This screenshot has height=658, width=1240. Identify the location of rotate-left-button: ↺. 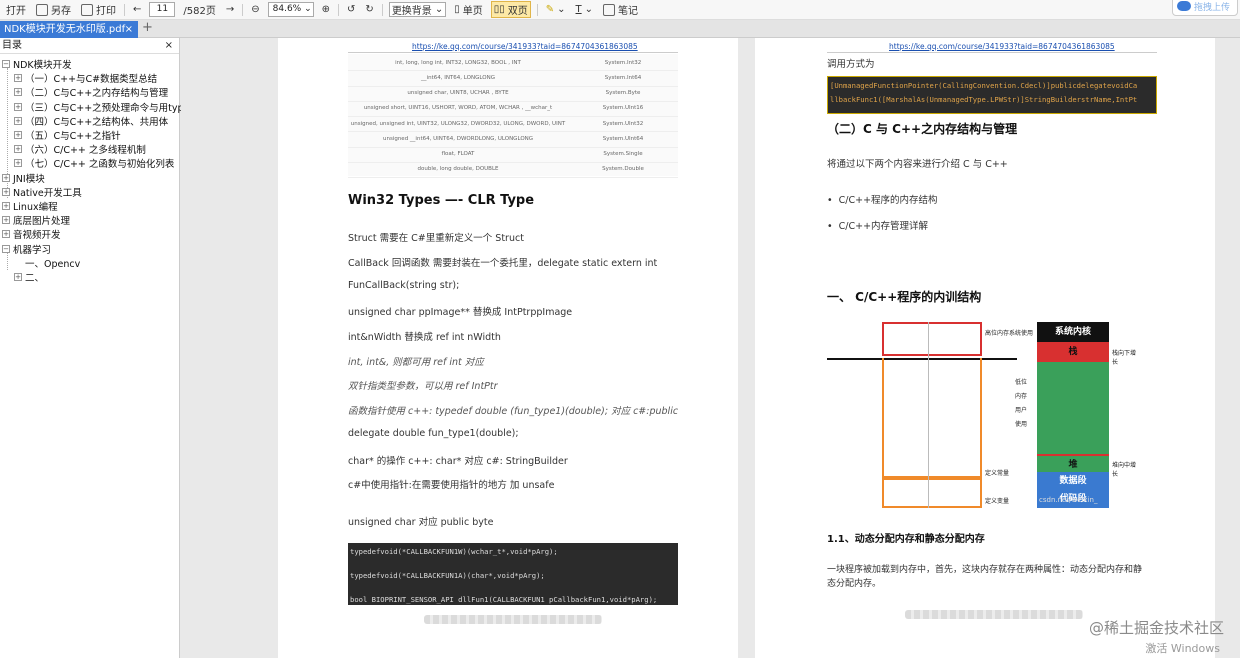
(351, 9).